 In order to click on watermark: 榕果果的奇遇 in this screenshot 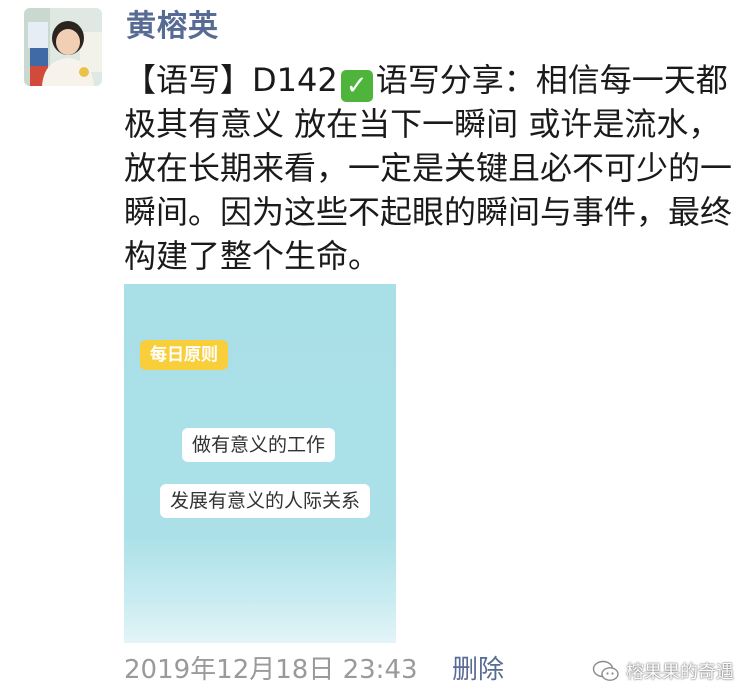, I will do `click(663, 671)`.